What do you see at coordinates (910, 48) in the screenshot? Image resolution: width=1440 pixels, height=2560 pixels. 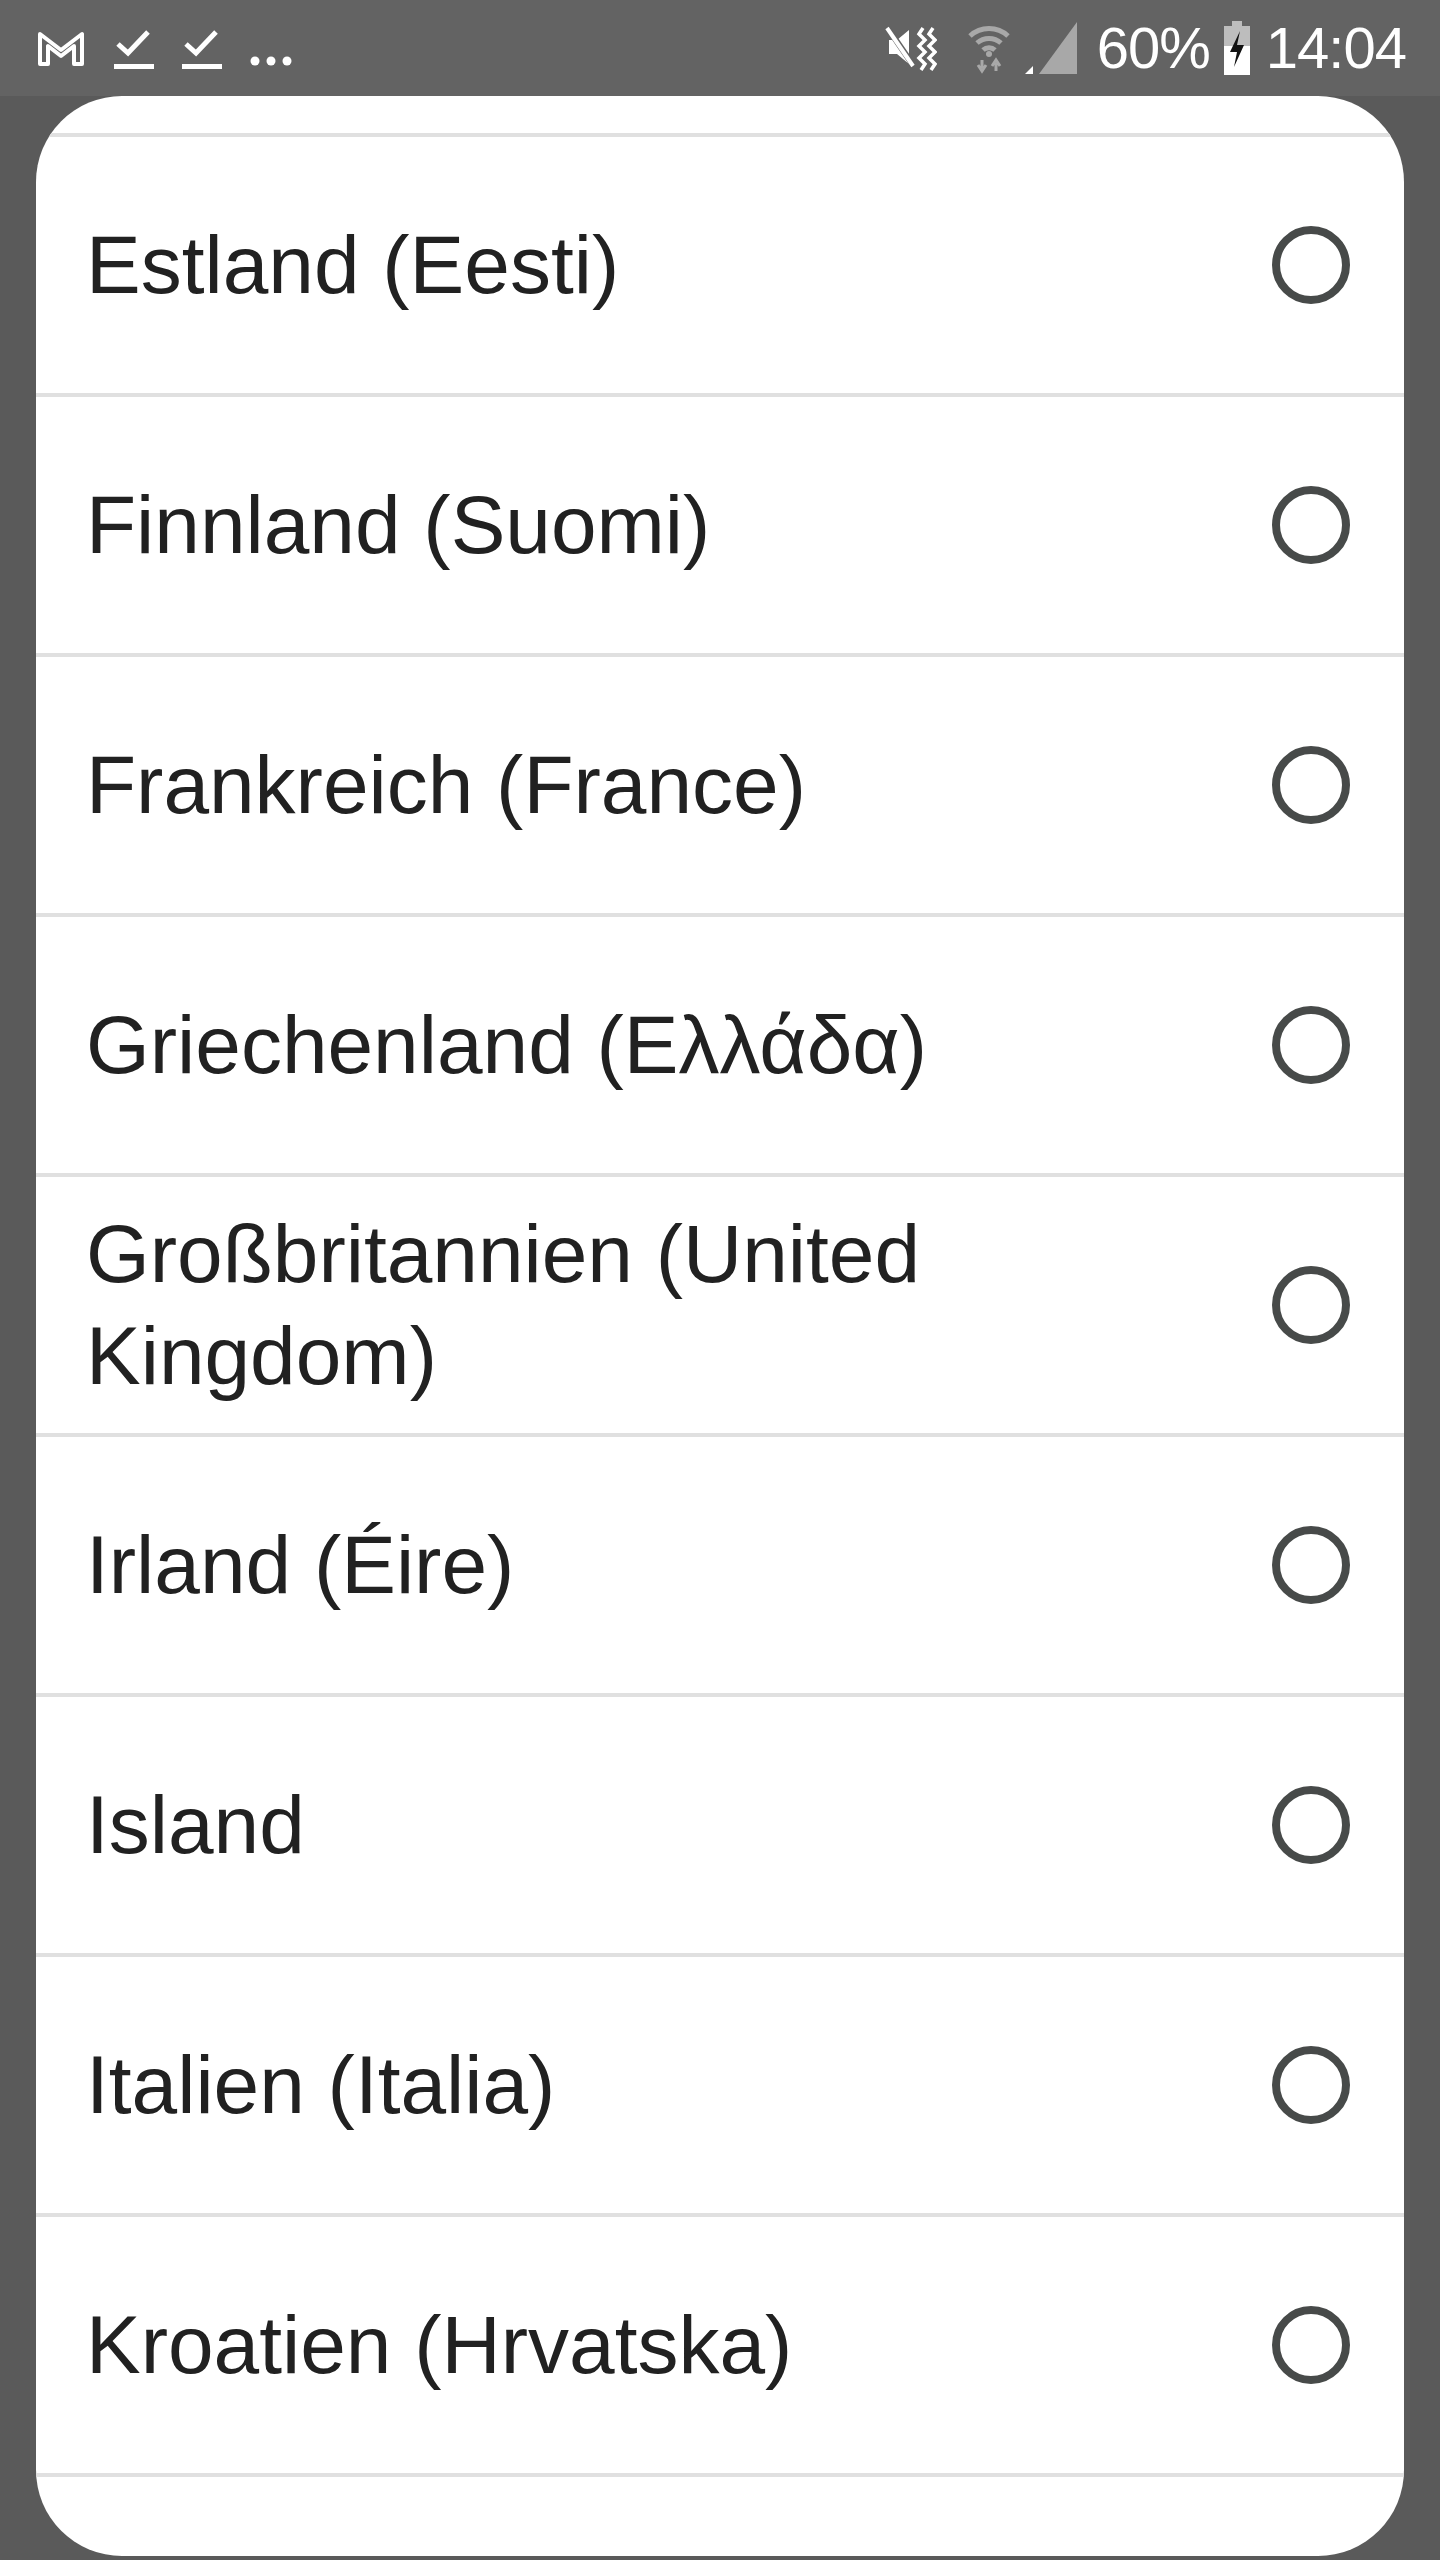 I see `mute-vibrate-icon` at bounding box center [910, 48].